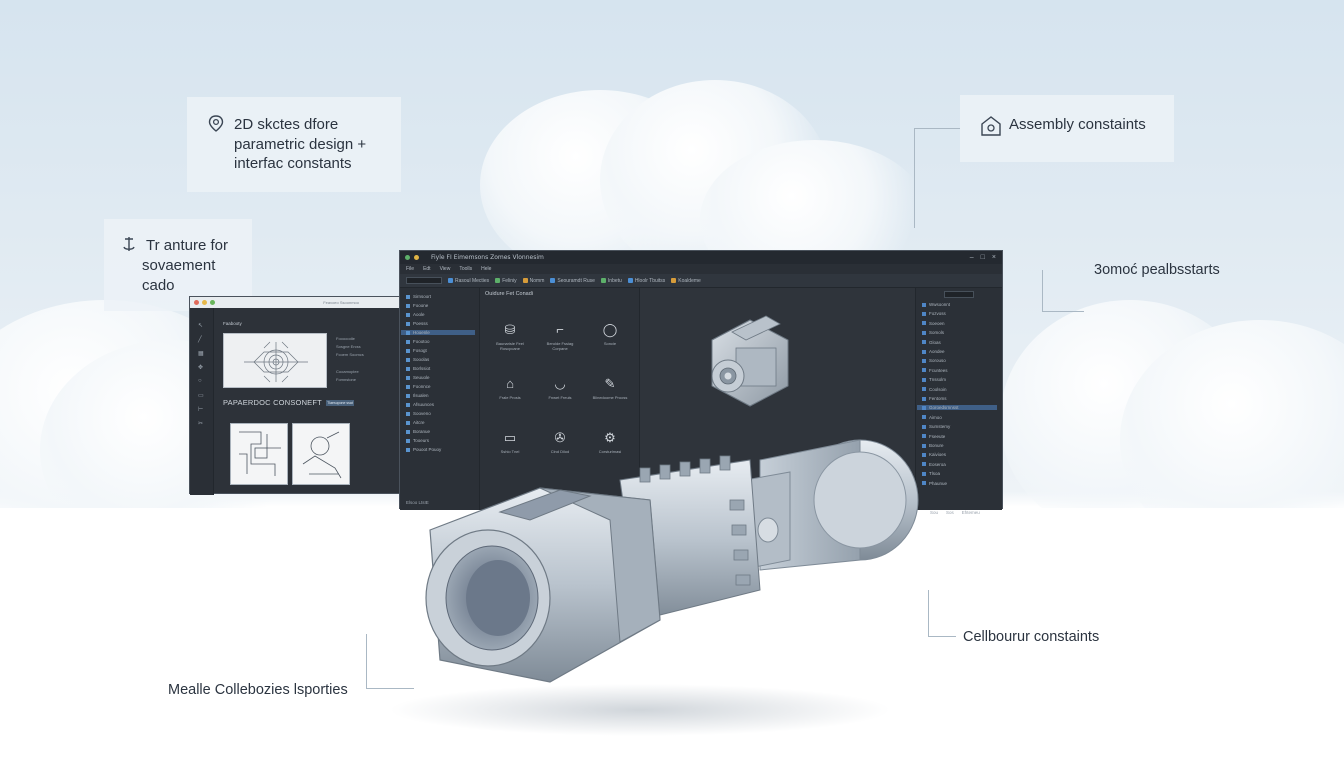 This screenshot has height=768, width=1344. I want to click on menu-item-tools: Toolls, so click(465, 269).